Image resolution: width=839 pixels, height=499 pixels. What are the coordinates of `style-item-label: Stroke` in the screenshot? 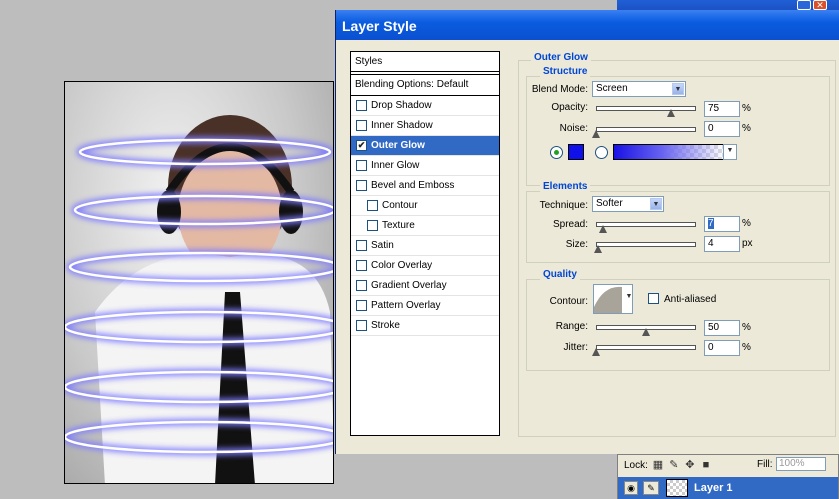 It's located at (385, 325).